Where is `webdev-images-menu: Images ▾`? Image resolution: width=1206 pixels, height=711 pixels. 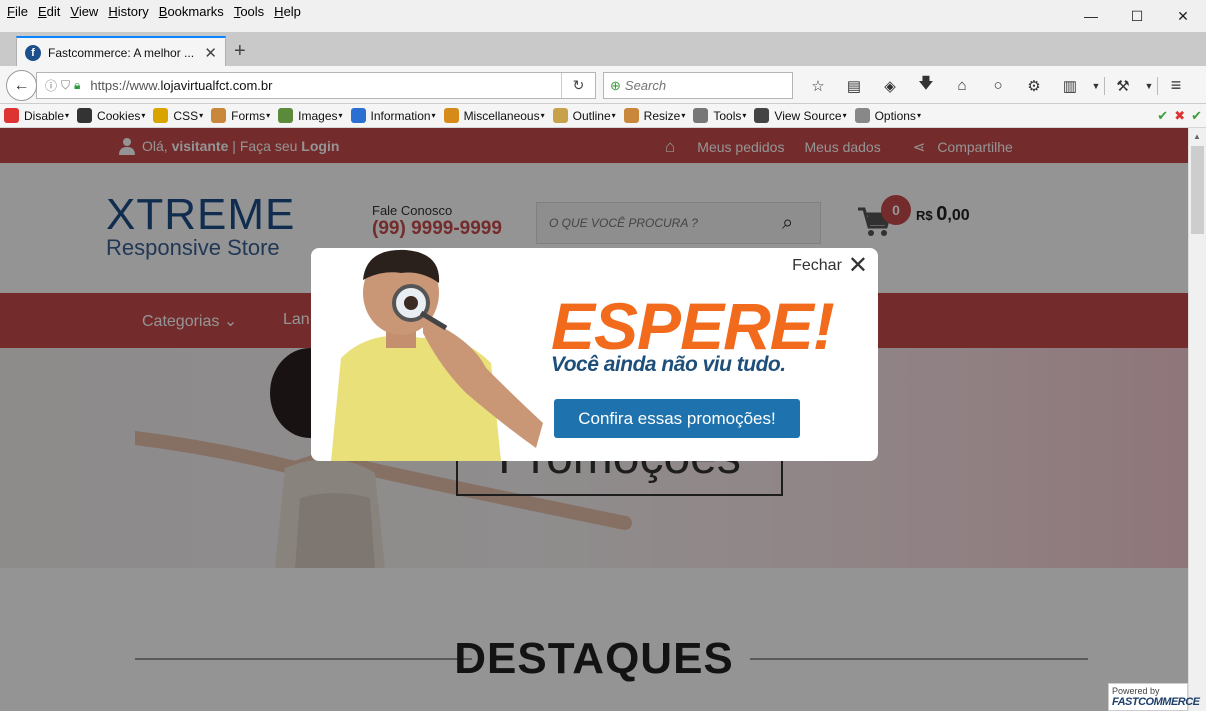
webdev-images-menu: Images ▾ is located at coordinates (310, 115).